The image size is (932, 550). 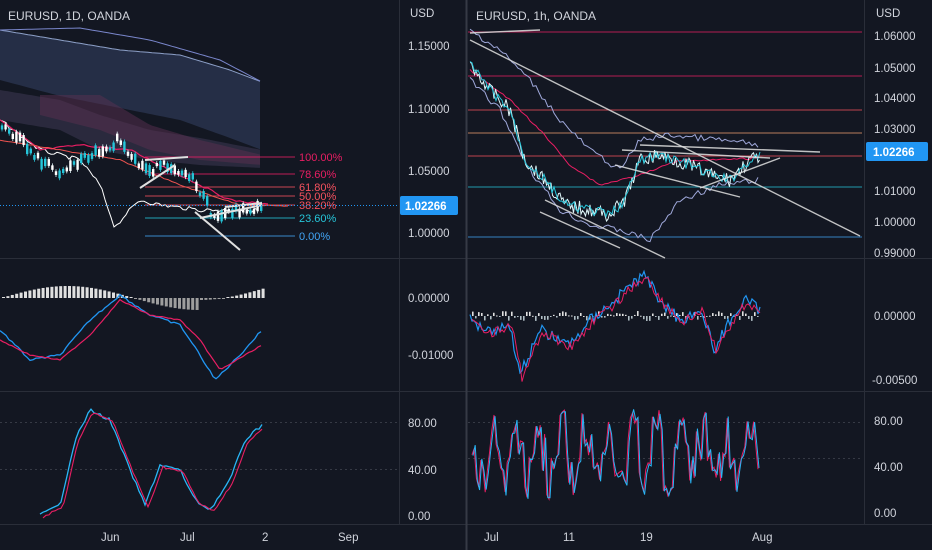 I want to click on right-price-tick: 1.06000, so click(x=895, y=37).